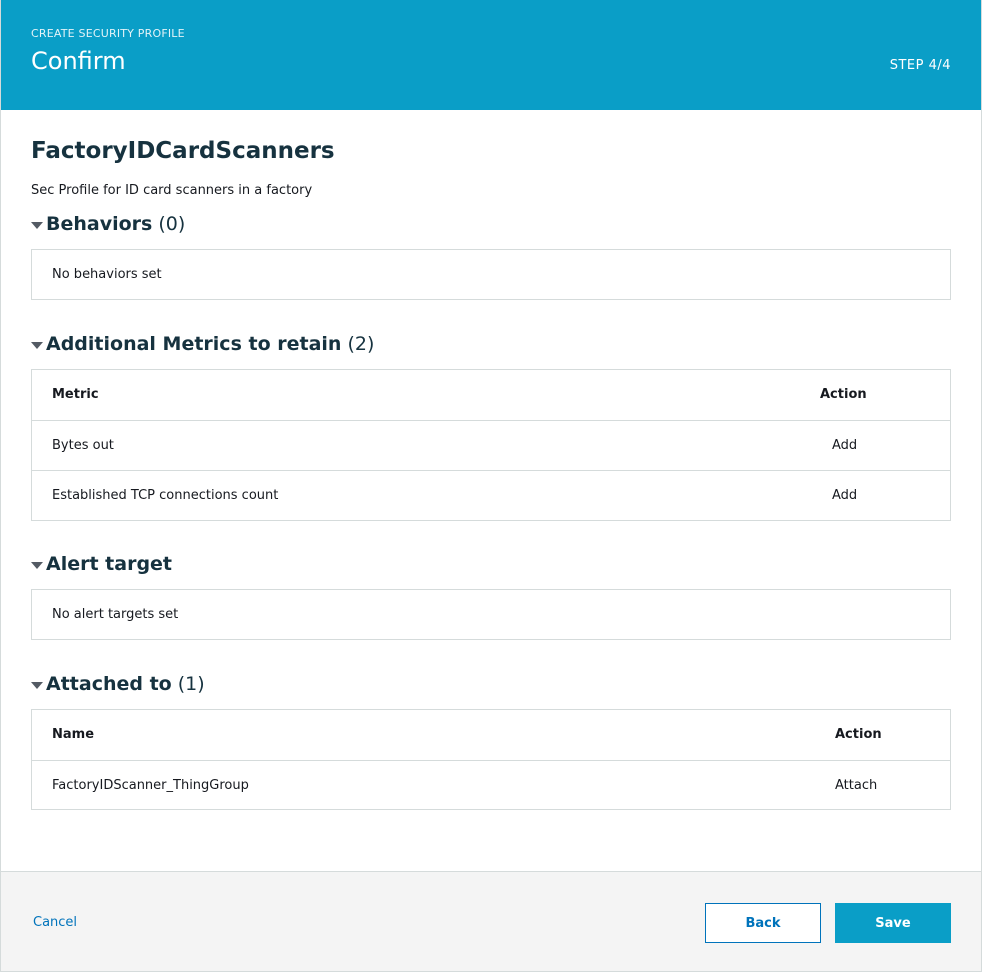 The image size is (982, 972). I want to click on target-name: FactoryIDScanner_ThingGroup, so click(150, 785).